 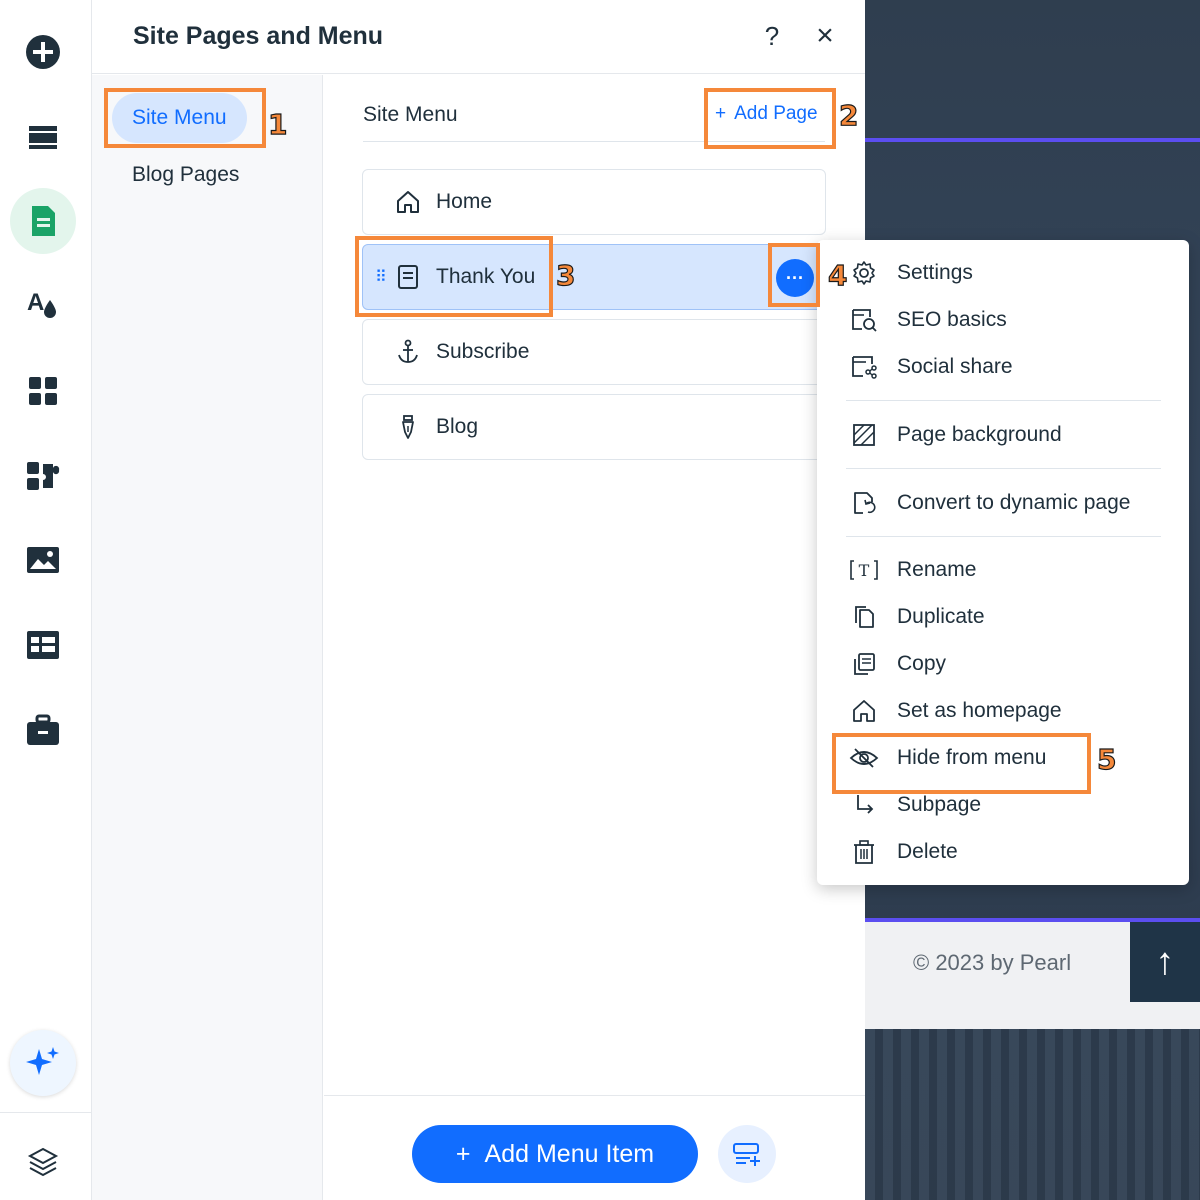 What do you see at coordinates (992, 962) in the screenshot?
I see `copyright-text: © 2023 by Pearl` at bounding box center [992, 962].